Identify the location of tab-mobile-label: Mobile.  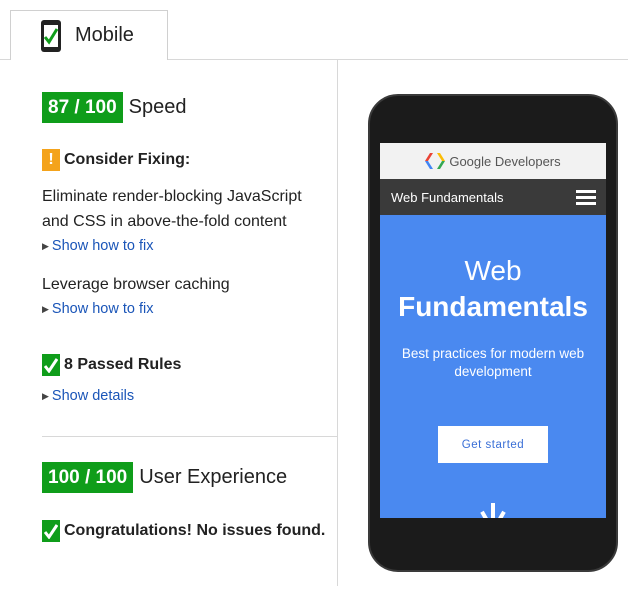
(104, 35).